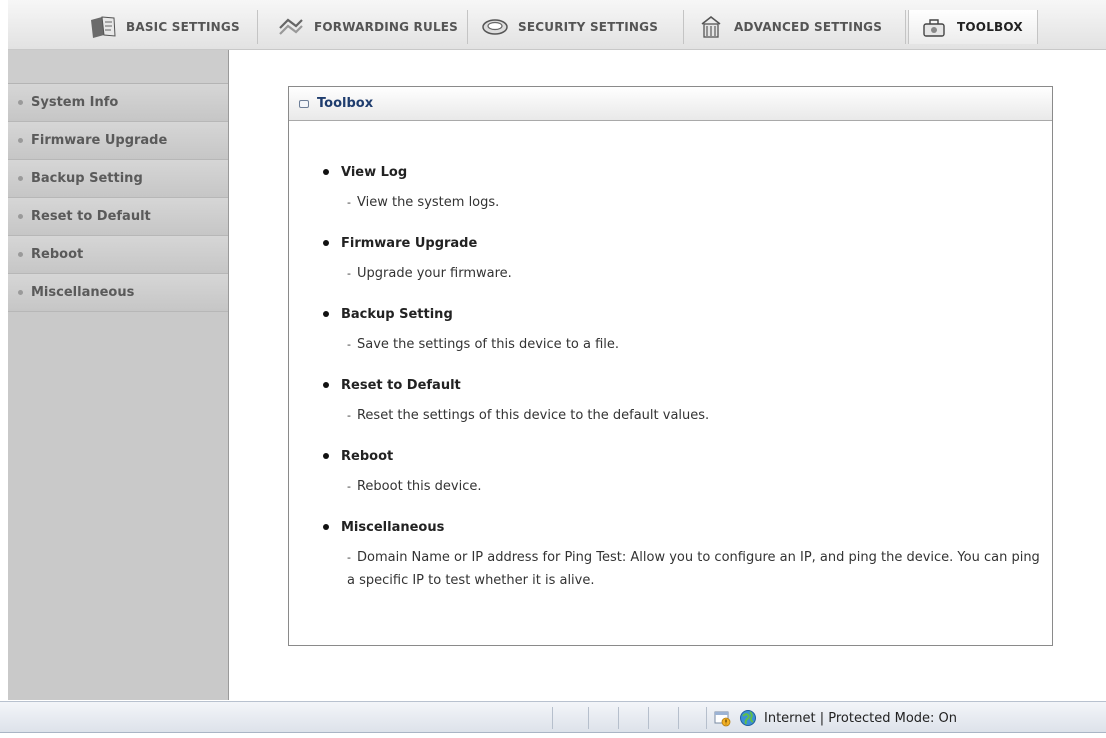 Image resolution: width=1106 pixels, height=738 pixels. What do you see at coordinates (808, 27) in the screenshot?
I see `tab-label: ADVANCED SETTINGS` at bounding box center [808, 27].